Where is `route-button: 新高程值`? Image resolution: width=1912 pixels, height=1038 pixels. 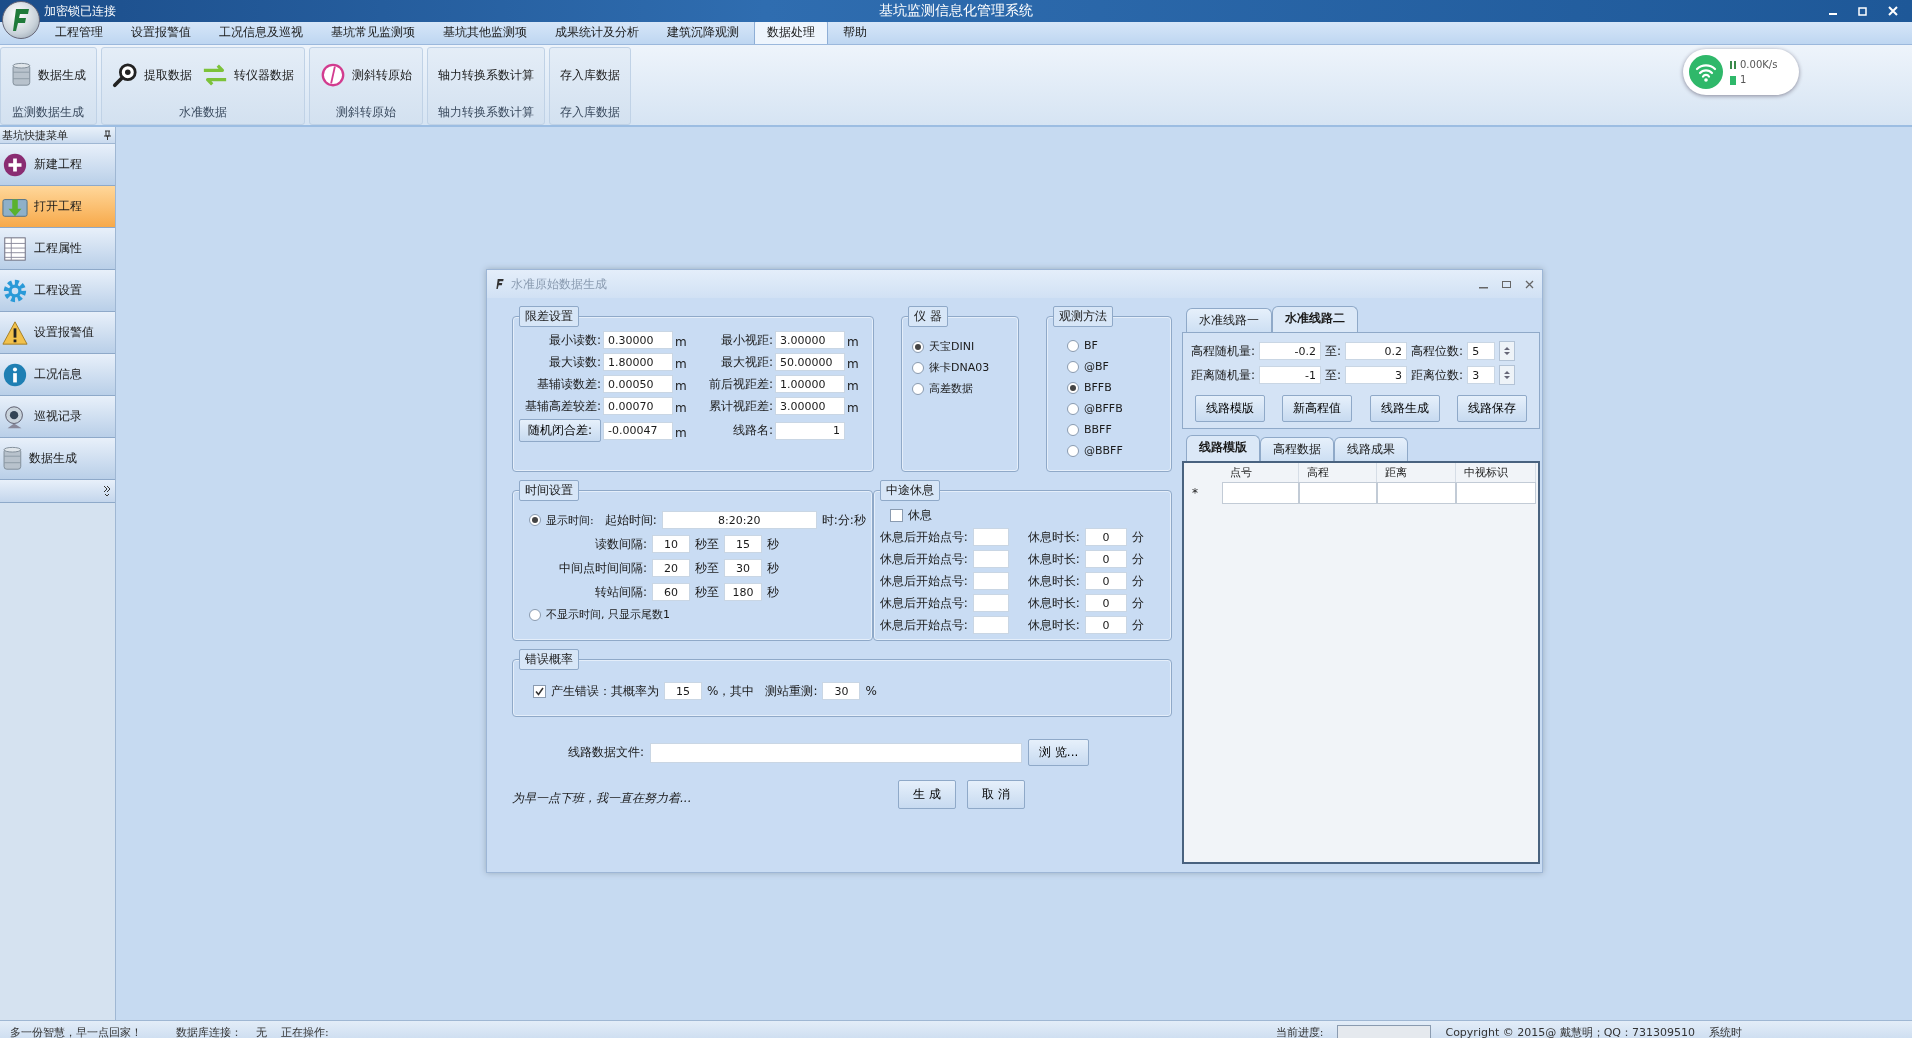
route-button: 新高程值 is located at coordinates (1317, 408).